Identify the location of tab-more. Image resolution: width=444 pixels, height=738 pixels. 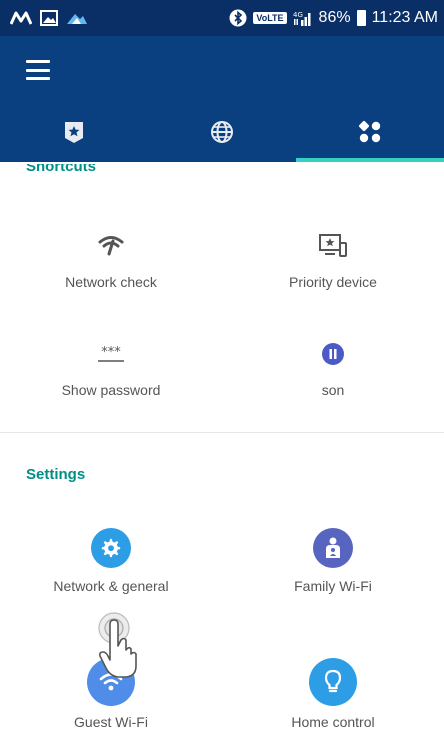
(370, 134).